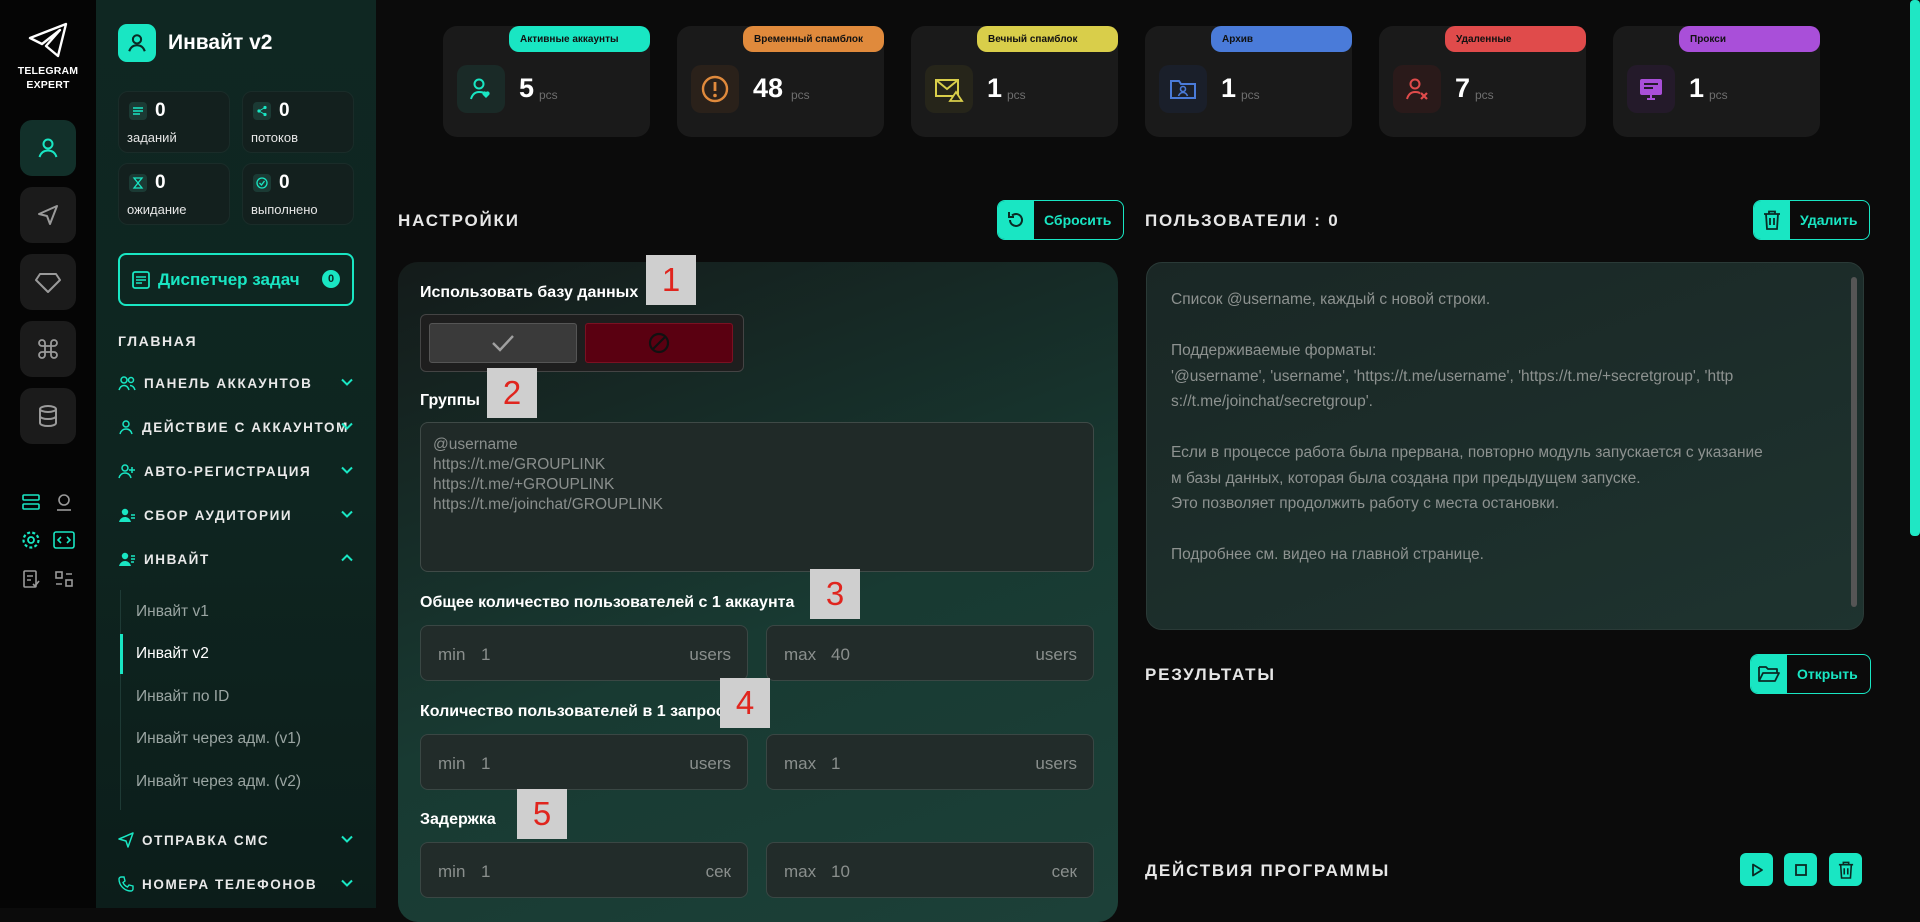  What do you see at coordinates (584, 653) in the screenshot?
I see `total-users-min-input: min 1 users` at bounding box center [584, 653].